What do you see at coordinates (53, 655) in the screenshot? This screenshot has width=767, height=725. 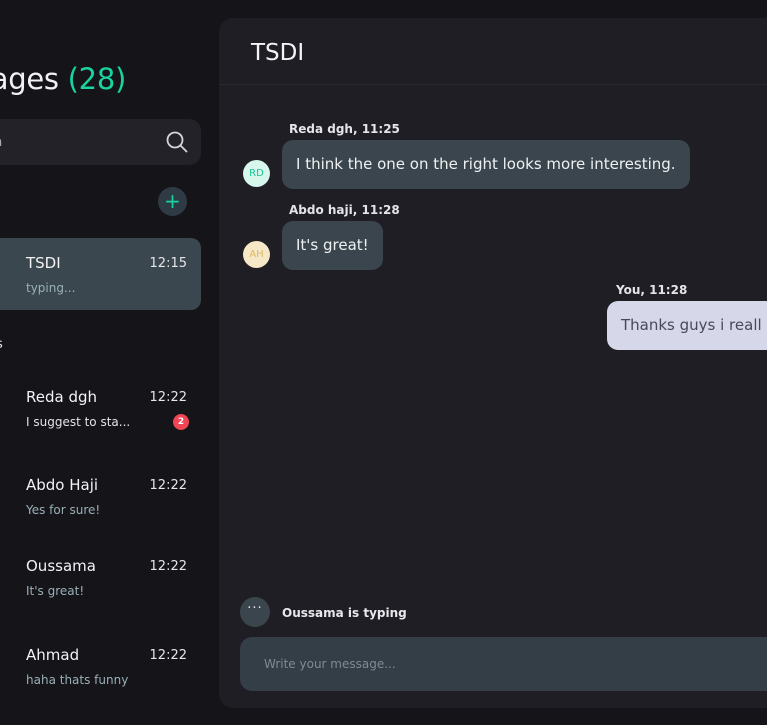 I see `conversation-name: Ahmad` at bounding box center [53, 655].